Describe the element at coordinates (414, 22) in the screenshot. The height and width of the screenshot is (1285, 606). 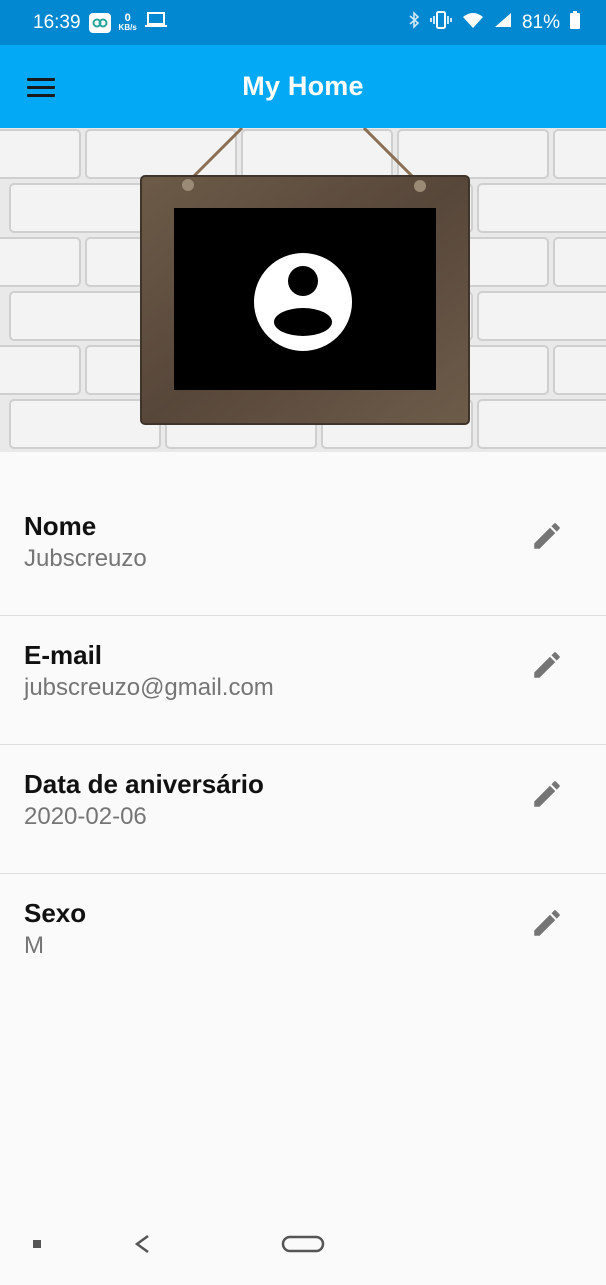
I see `bluetooth-icon` at that location.